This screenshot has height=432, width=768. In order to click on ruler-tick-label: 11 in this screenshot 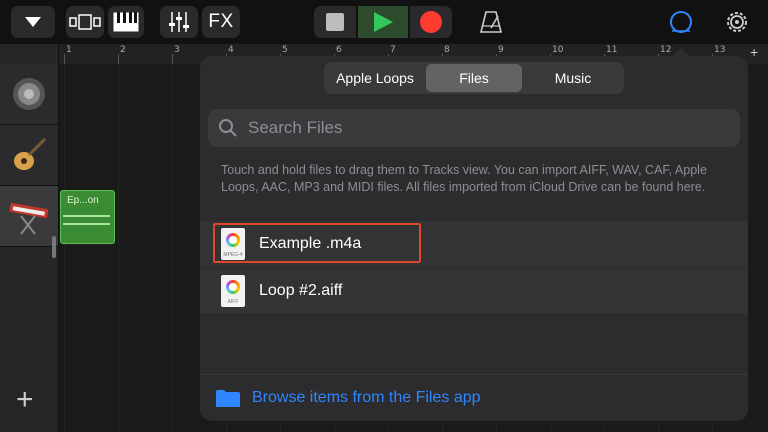, I will do `click(612, 50)`.